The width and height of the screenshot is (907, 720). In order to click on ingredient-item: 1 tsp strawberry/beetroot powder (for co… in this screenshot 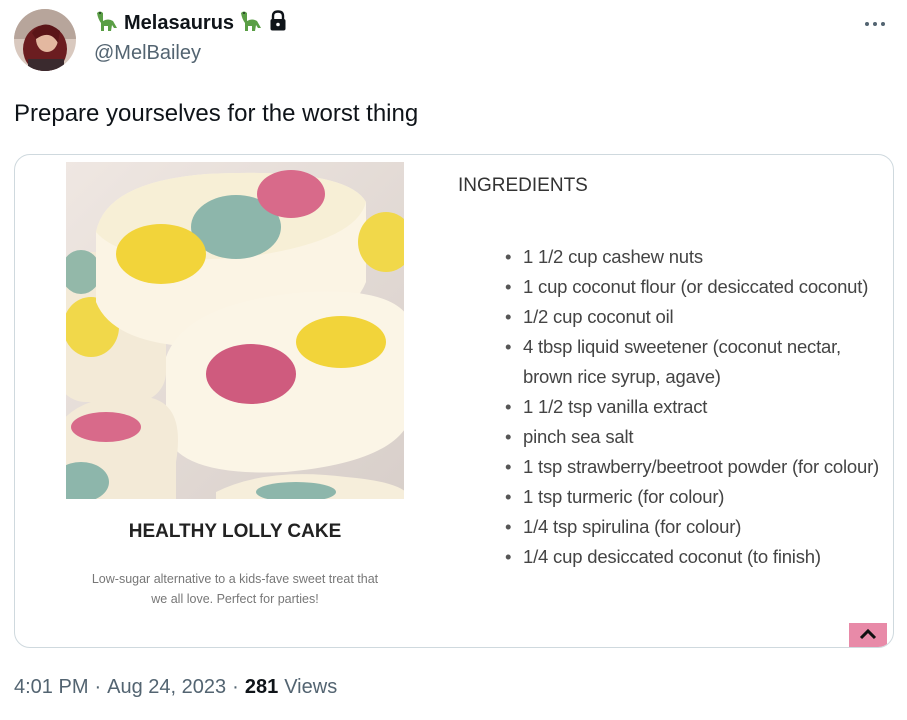, I will do `click(694, 467)`.